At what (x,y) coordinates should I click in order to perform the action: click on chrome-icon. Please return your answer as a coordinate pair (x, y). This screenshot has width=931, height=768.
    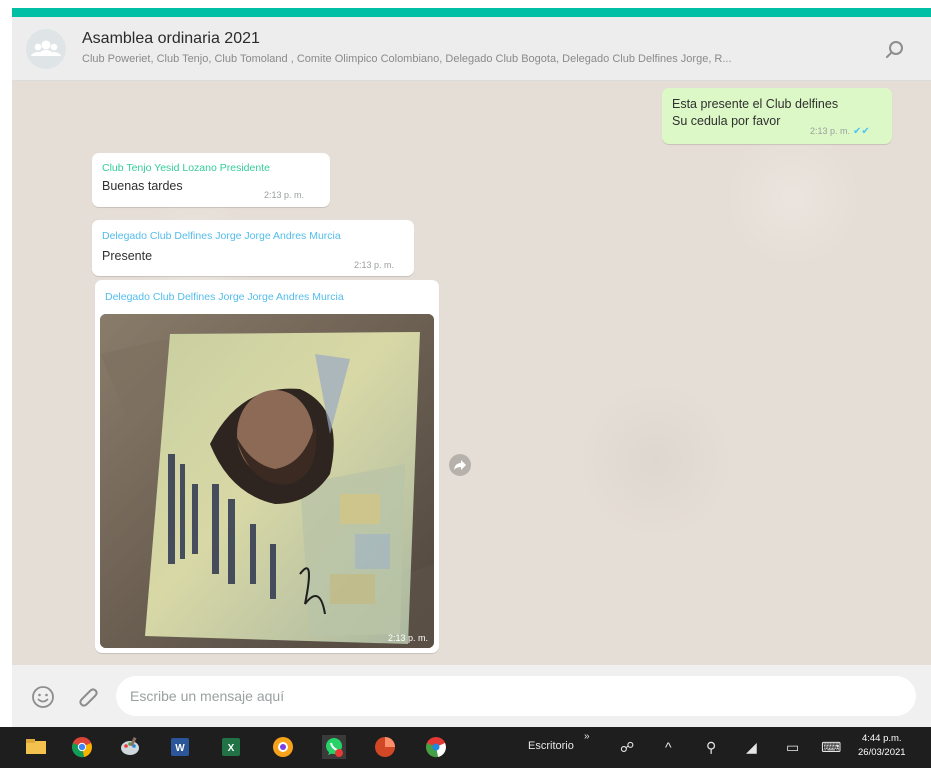
    Looking at the image, I should click on (82, 747).